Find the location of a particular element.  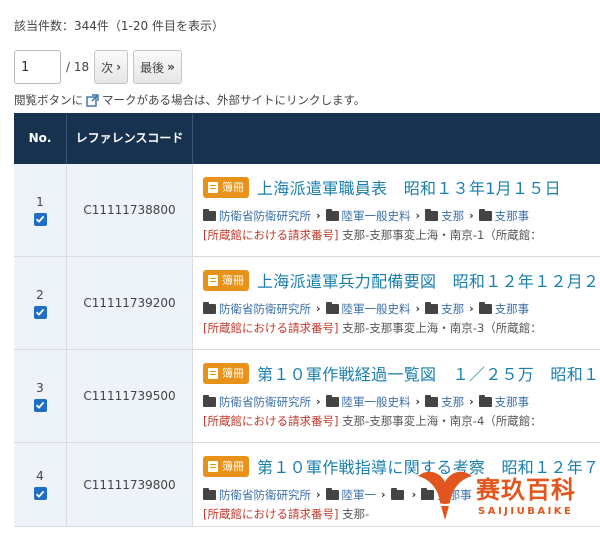

call-number: [所蔵館における請求番号] 支那-支那事変上海・南京-1（所蔵館： is located at coordinates (372, 235).